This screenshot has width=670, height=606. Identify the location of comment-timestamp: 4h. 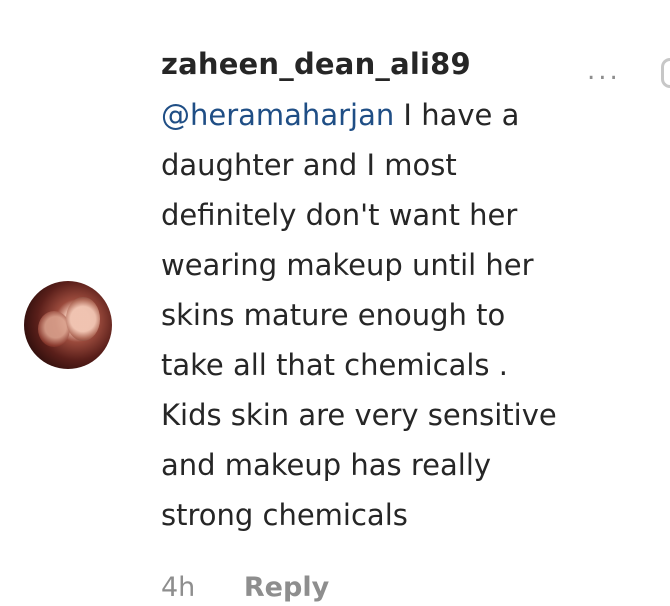
(178, 587).